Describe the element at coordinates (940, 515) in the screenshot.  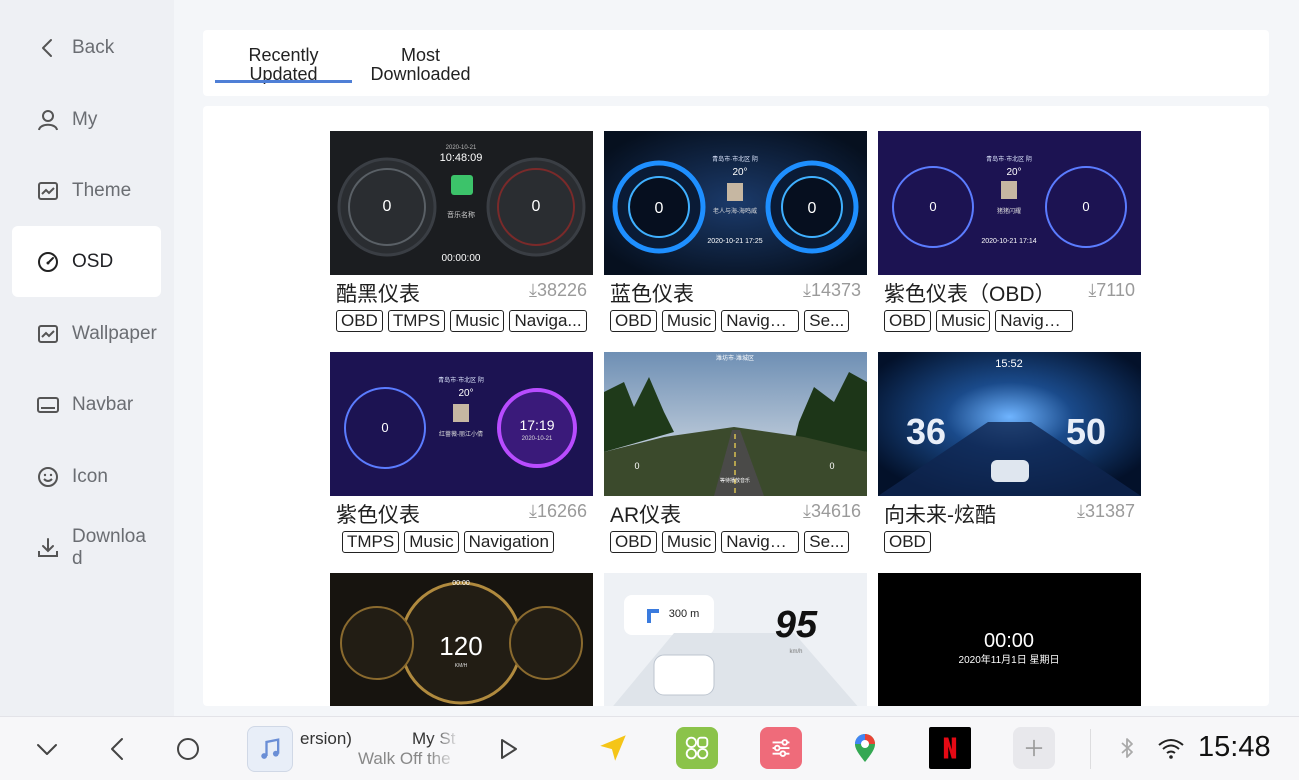
I see `theme-name: 向未来-炫酷` at that location.